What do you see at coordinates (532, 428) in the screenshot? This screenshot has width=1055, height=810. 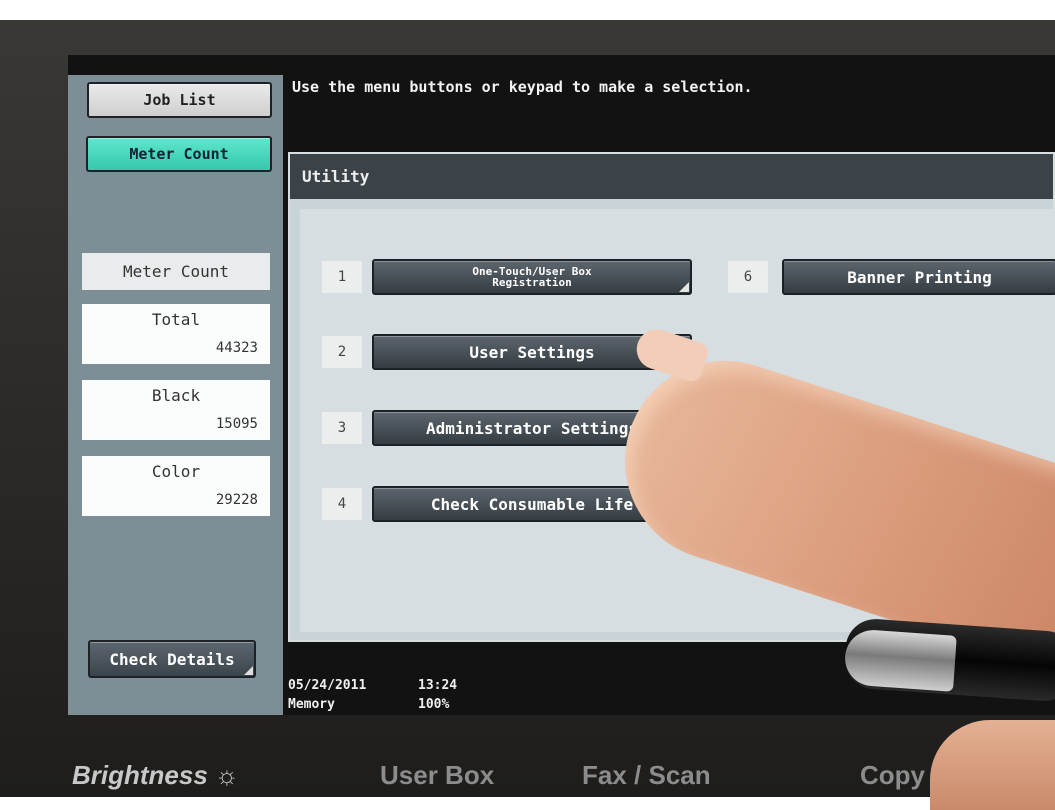 I see `menu-label-3: Administrator Settings` at bounding box center [532, 428].